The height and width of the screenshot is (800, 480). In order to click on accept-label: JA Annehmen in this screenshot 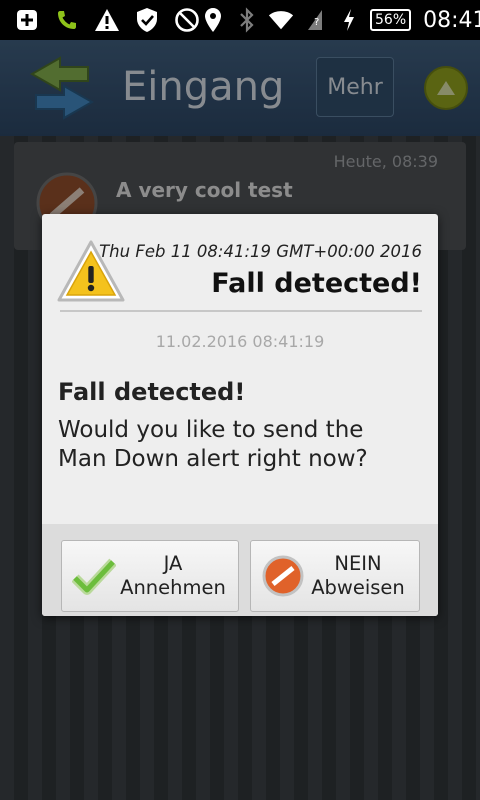, I will do `click(177, 576)`.